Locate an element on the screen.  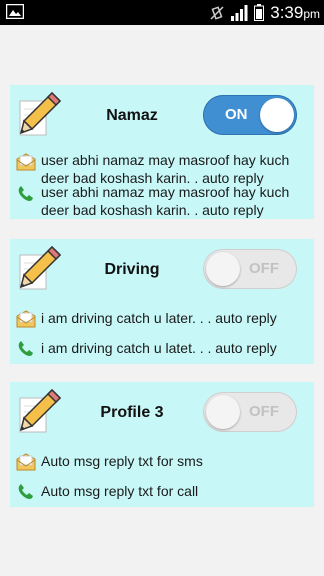
image-notification-icon is located at coordinates (15, 11).